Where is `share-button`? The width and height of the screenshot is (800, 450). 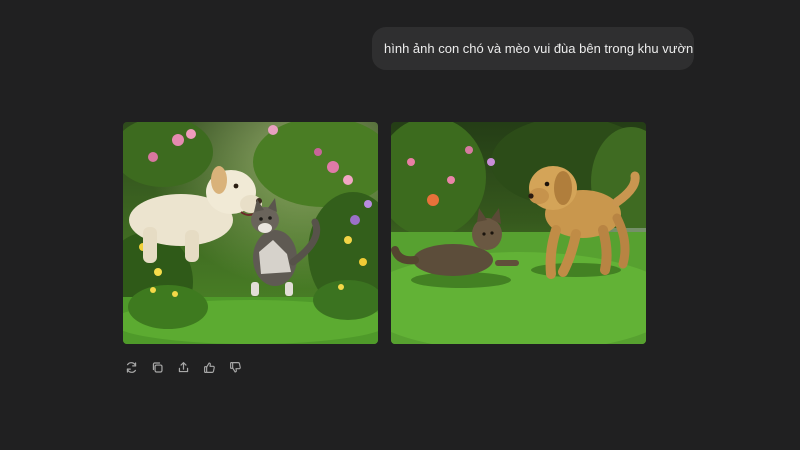 share-button is located at coordinates (183, 367).